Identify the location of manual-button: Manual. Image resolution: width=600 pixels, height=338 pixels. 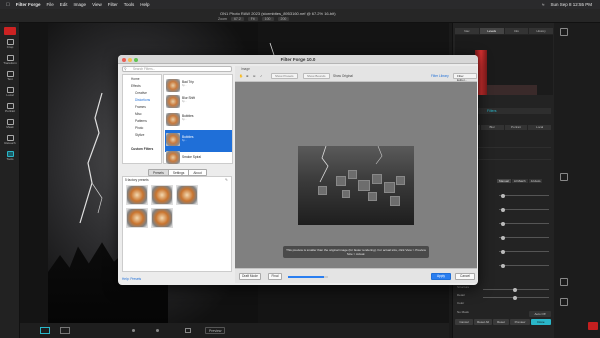
(504, 181).